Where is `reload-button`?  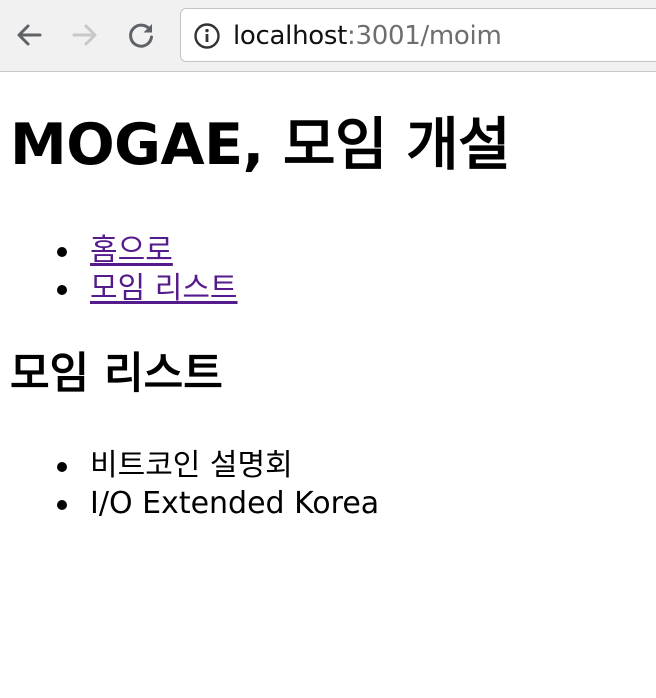
reload-button is located at coordinates (141, 35).